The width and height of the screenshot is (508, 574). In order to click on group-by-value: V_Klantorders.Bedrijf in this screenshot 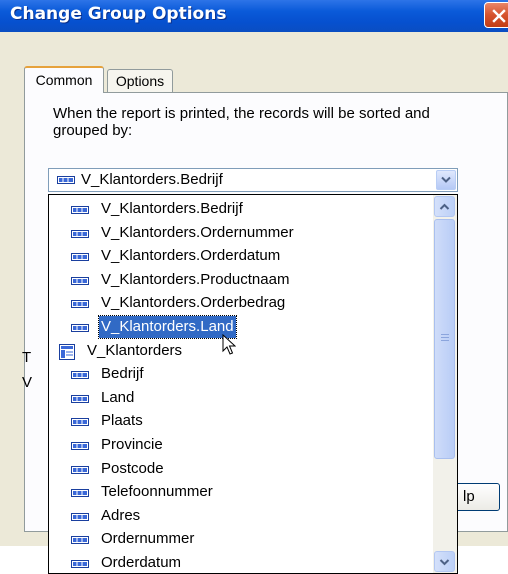, I will do `click(152, 179)`.